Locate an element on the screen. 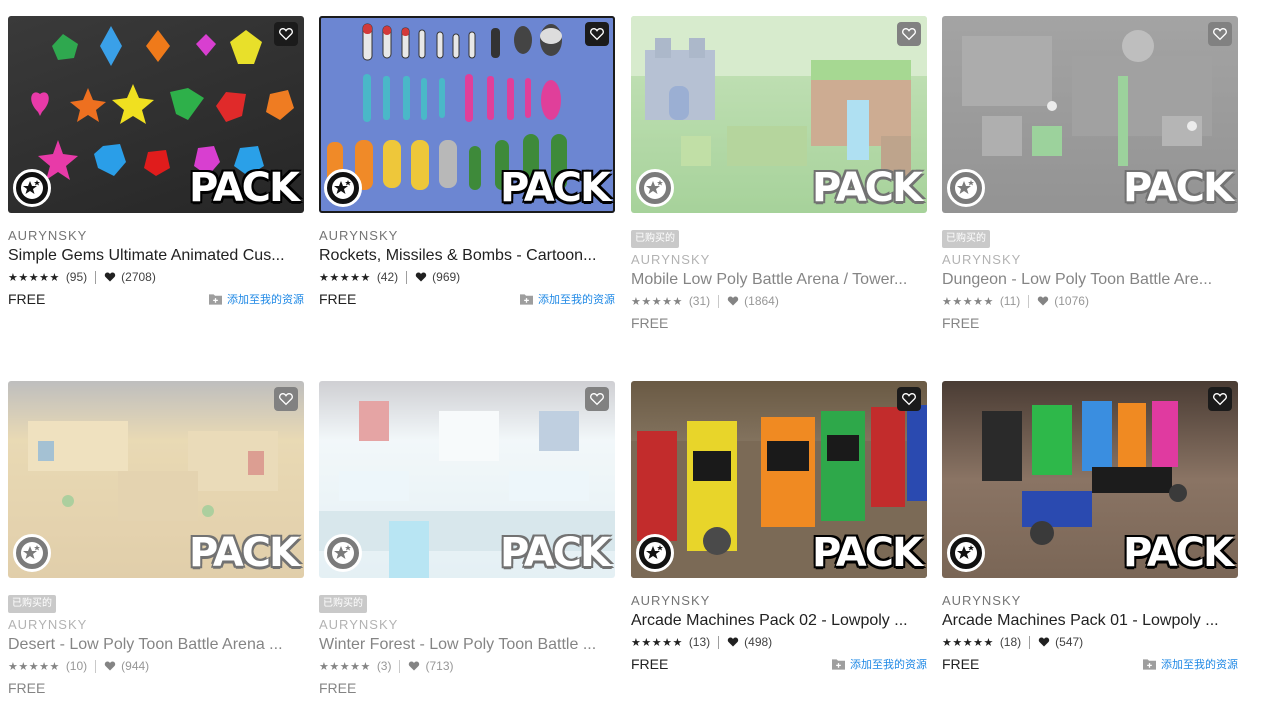 The width and height of the screenshot is (1277, 713). rating-count: (10) is located at coordinates (76, 666).